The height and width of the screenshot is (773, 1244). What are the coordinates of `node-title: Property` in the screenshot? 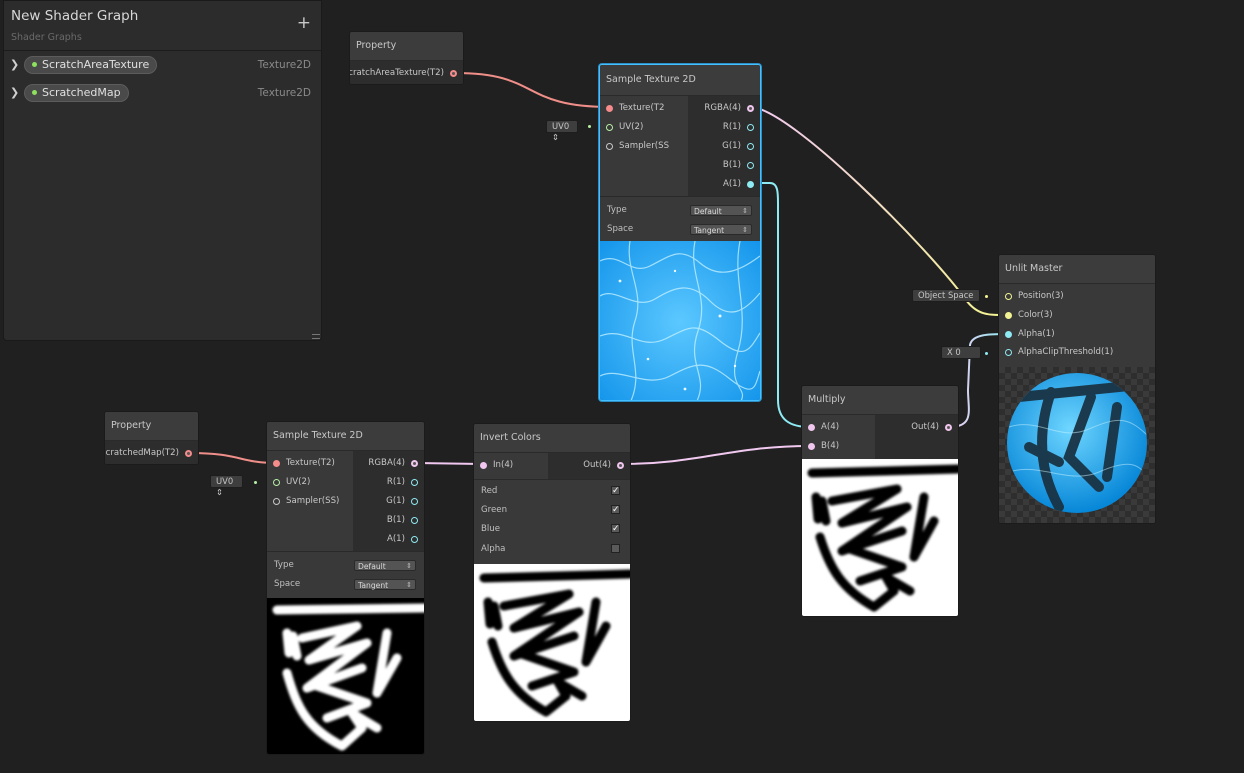 It's located at (151, 426).